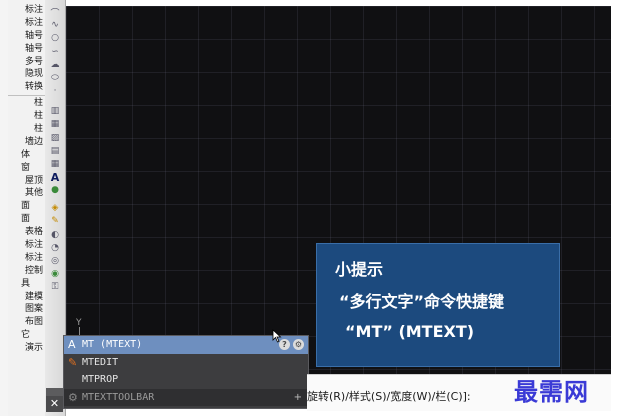  I want to click on palette-divider, so click(26, 96).